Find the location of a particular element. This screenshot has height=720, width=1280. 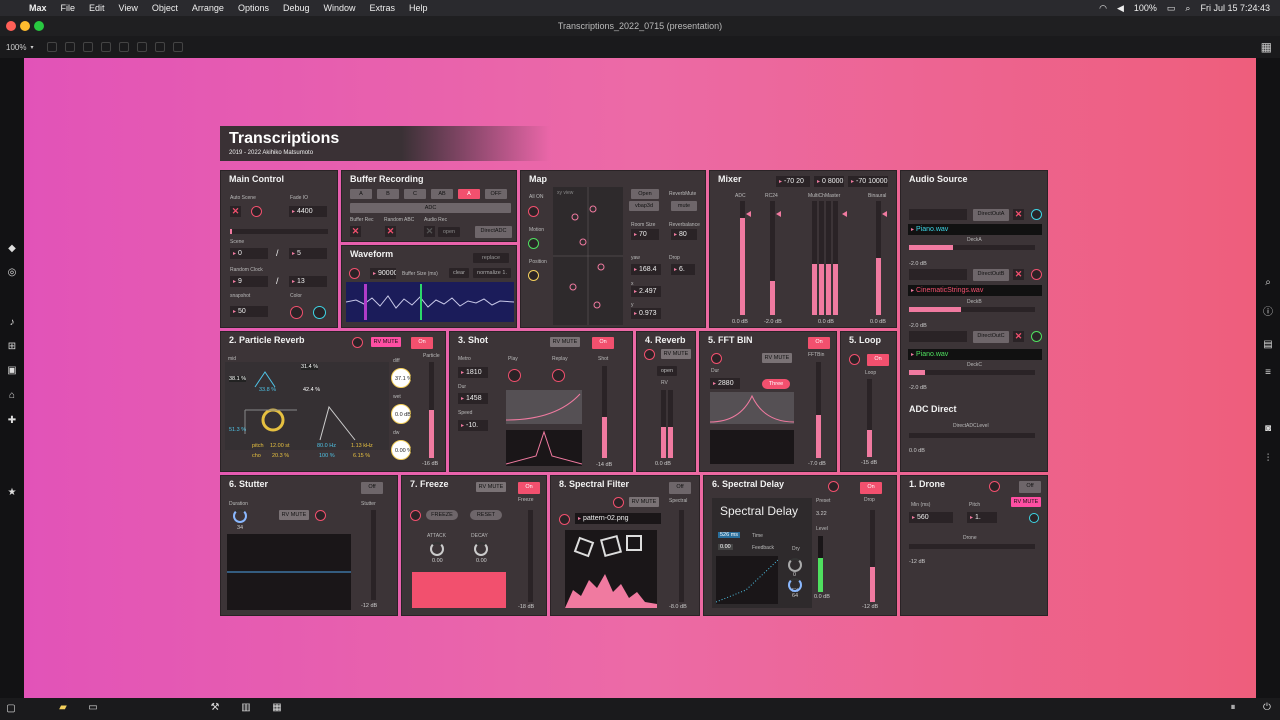

tag-icon: ⌂ is located at coordinates (12, 396).